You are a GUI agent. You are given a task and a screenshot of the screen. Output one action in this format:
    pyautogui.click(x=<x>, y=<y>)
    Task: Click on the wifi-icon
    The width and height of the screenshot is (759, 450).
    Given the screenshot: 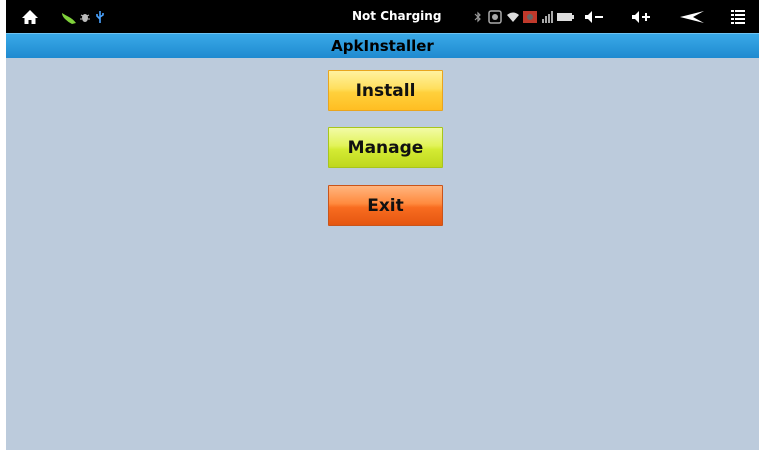 What is the action you would take?
    pyautogui.click(x=513, y=16)
    